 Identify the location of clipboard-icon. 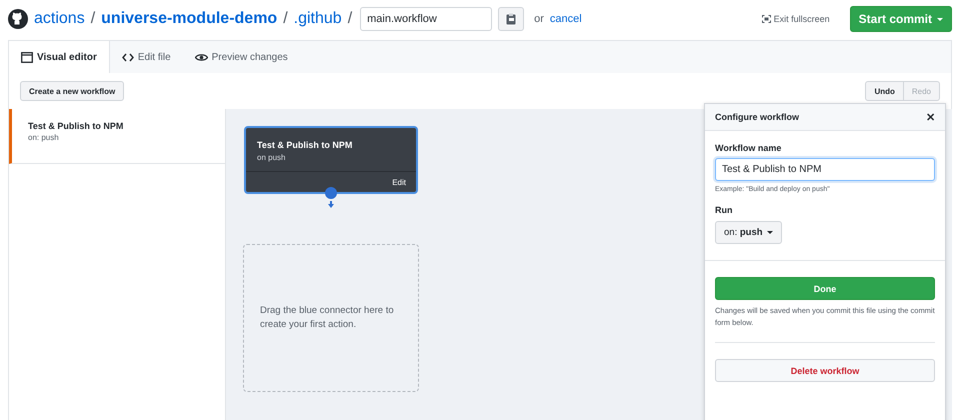
(511, 19).